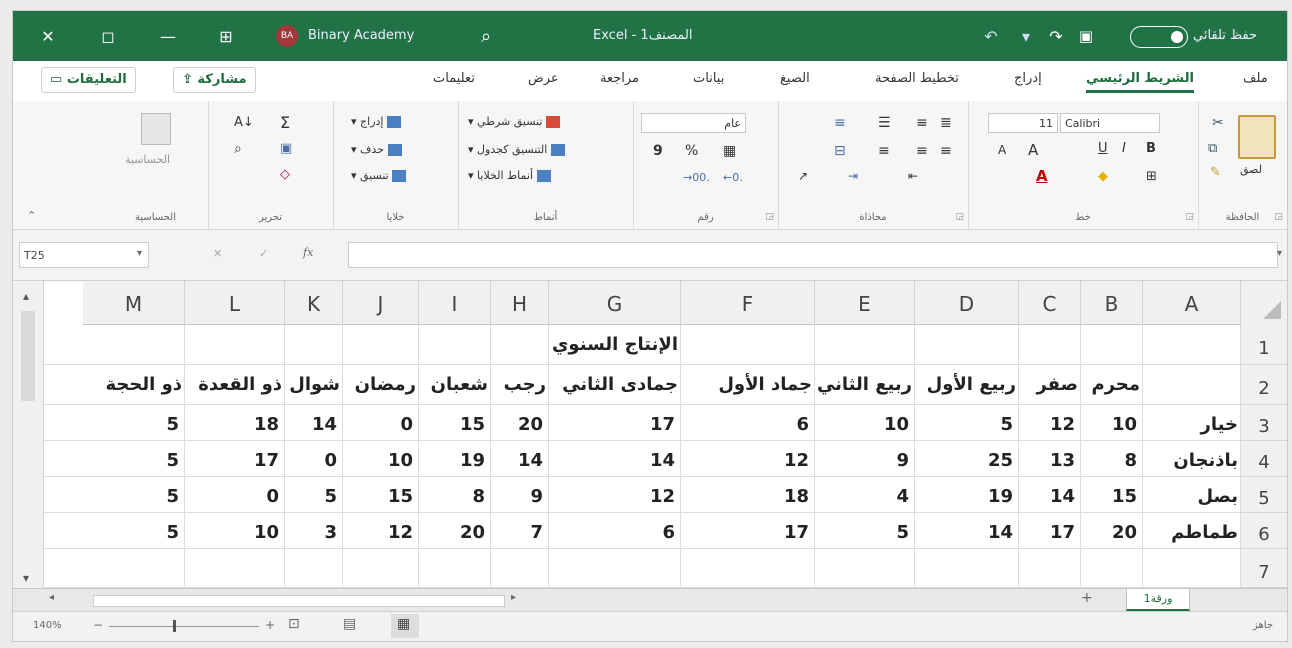 The height and width of the screenshot is (648, 1292). What do you see at coordinates (520, 423) in the screenshot?
I see `value-cell: 20` at bounding box center [520, 423].